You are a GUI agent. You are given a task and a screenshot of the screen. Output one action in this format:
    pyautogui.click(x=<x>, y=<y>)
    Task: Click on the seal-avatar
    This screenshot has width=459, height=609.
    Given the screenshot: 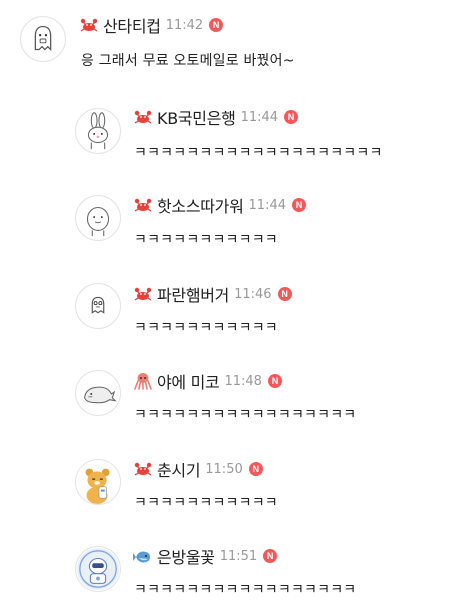 What is the action you would take?
    pyautogui.click(x=98, y=393)
    